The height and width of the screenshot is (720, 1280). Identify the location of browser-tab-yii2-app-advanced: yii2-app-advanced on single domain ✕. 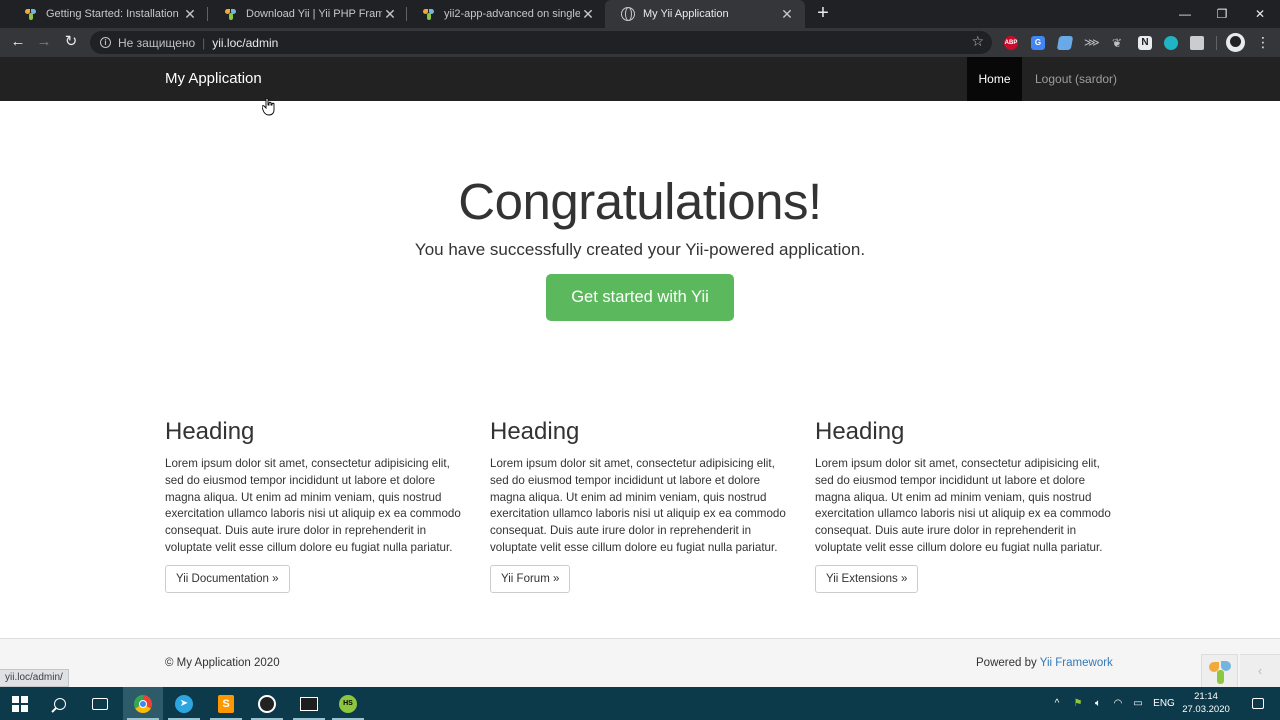
(506, 14).